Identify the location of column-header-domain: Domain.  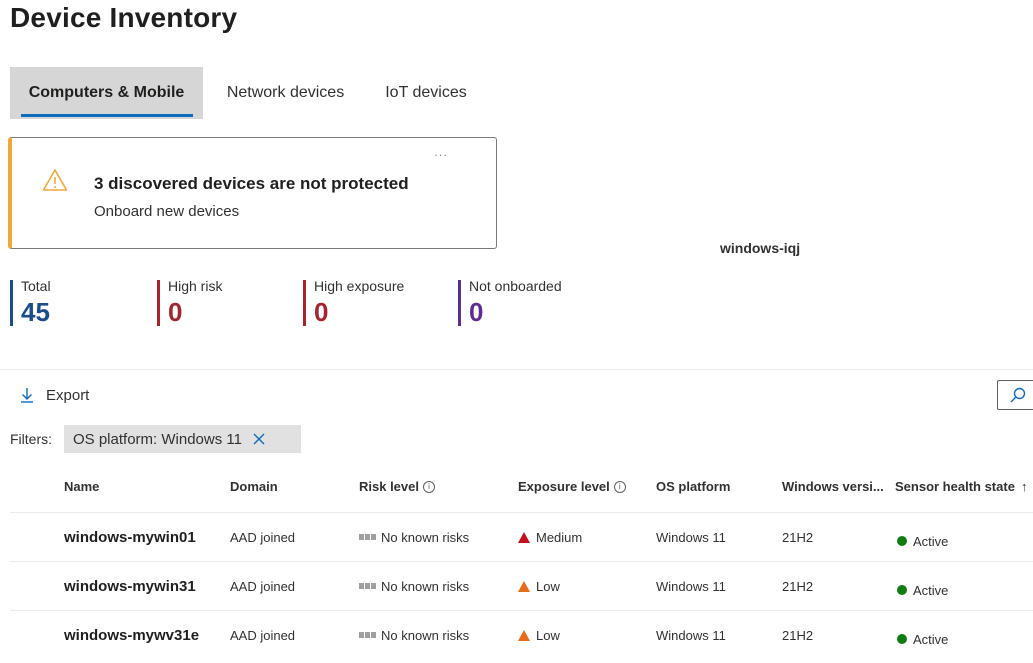
(254, 486).